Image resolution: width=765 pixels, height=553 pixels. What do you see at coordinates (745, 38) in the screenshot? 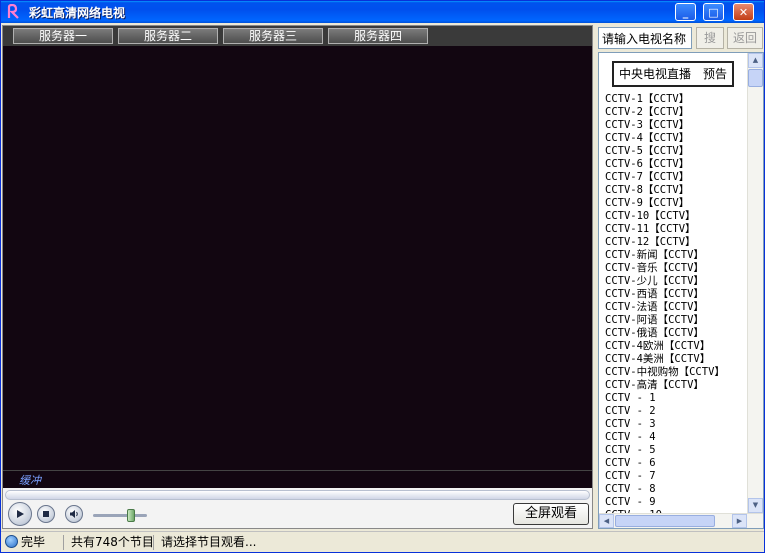
I see `back-button: 返回` at bounding box center [745, 38].